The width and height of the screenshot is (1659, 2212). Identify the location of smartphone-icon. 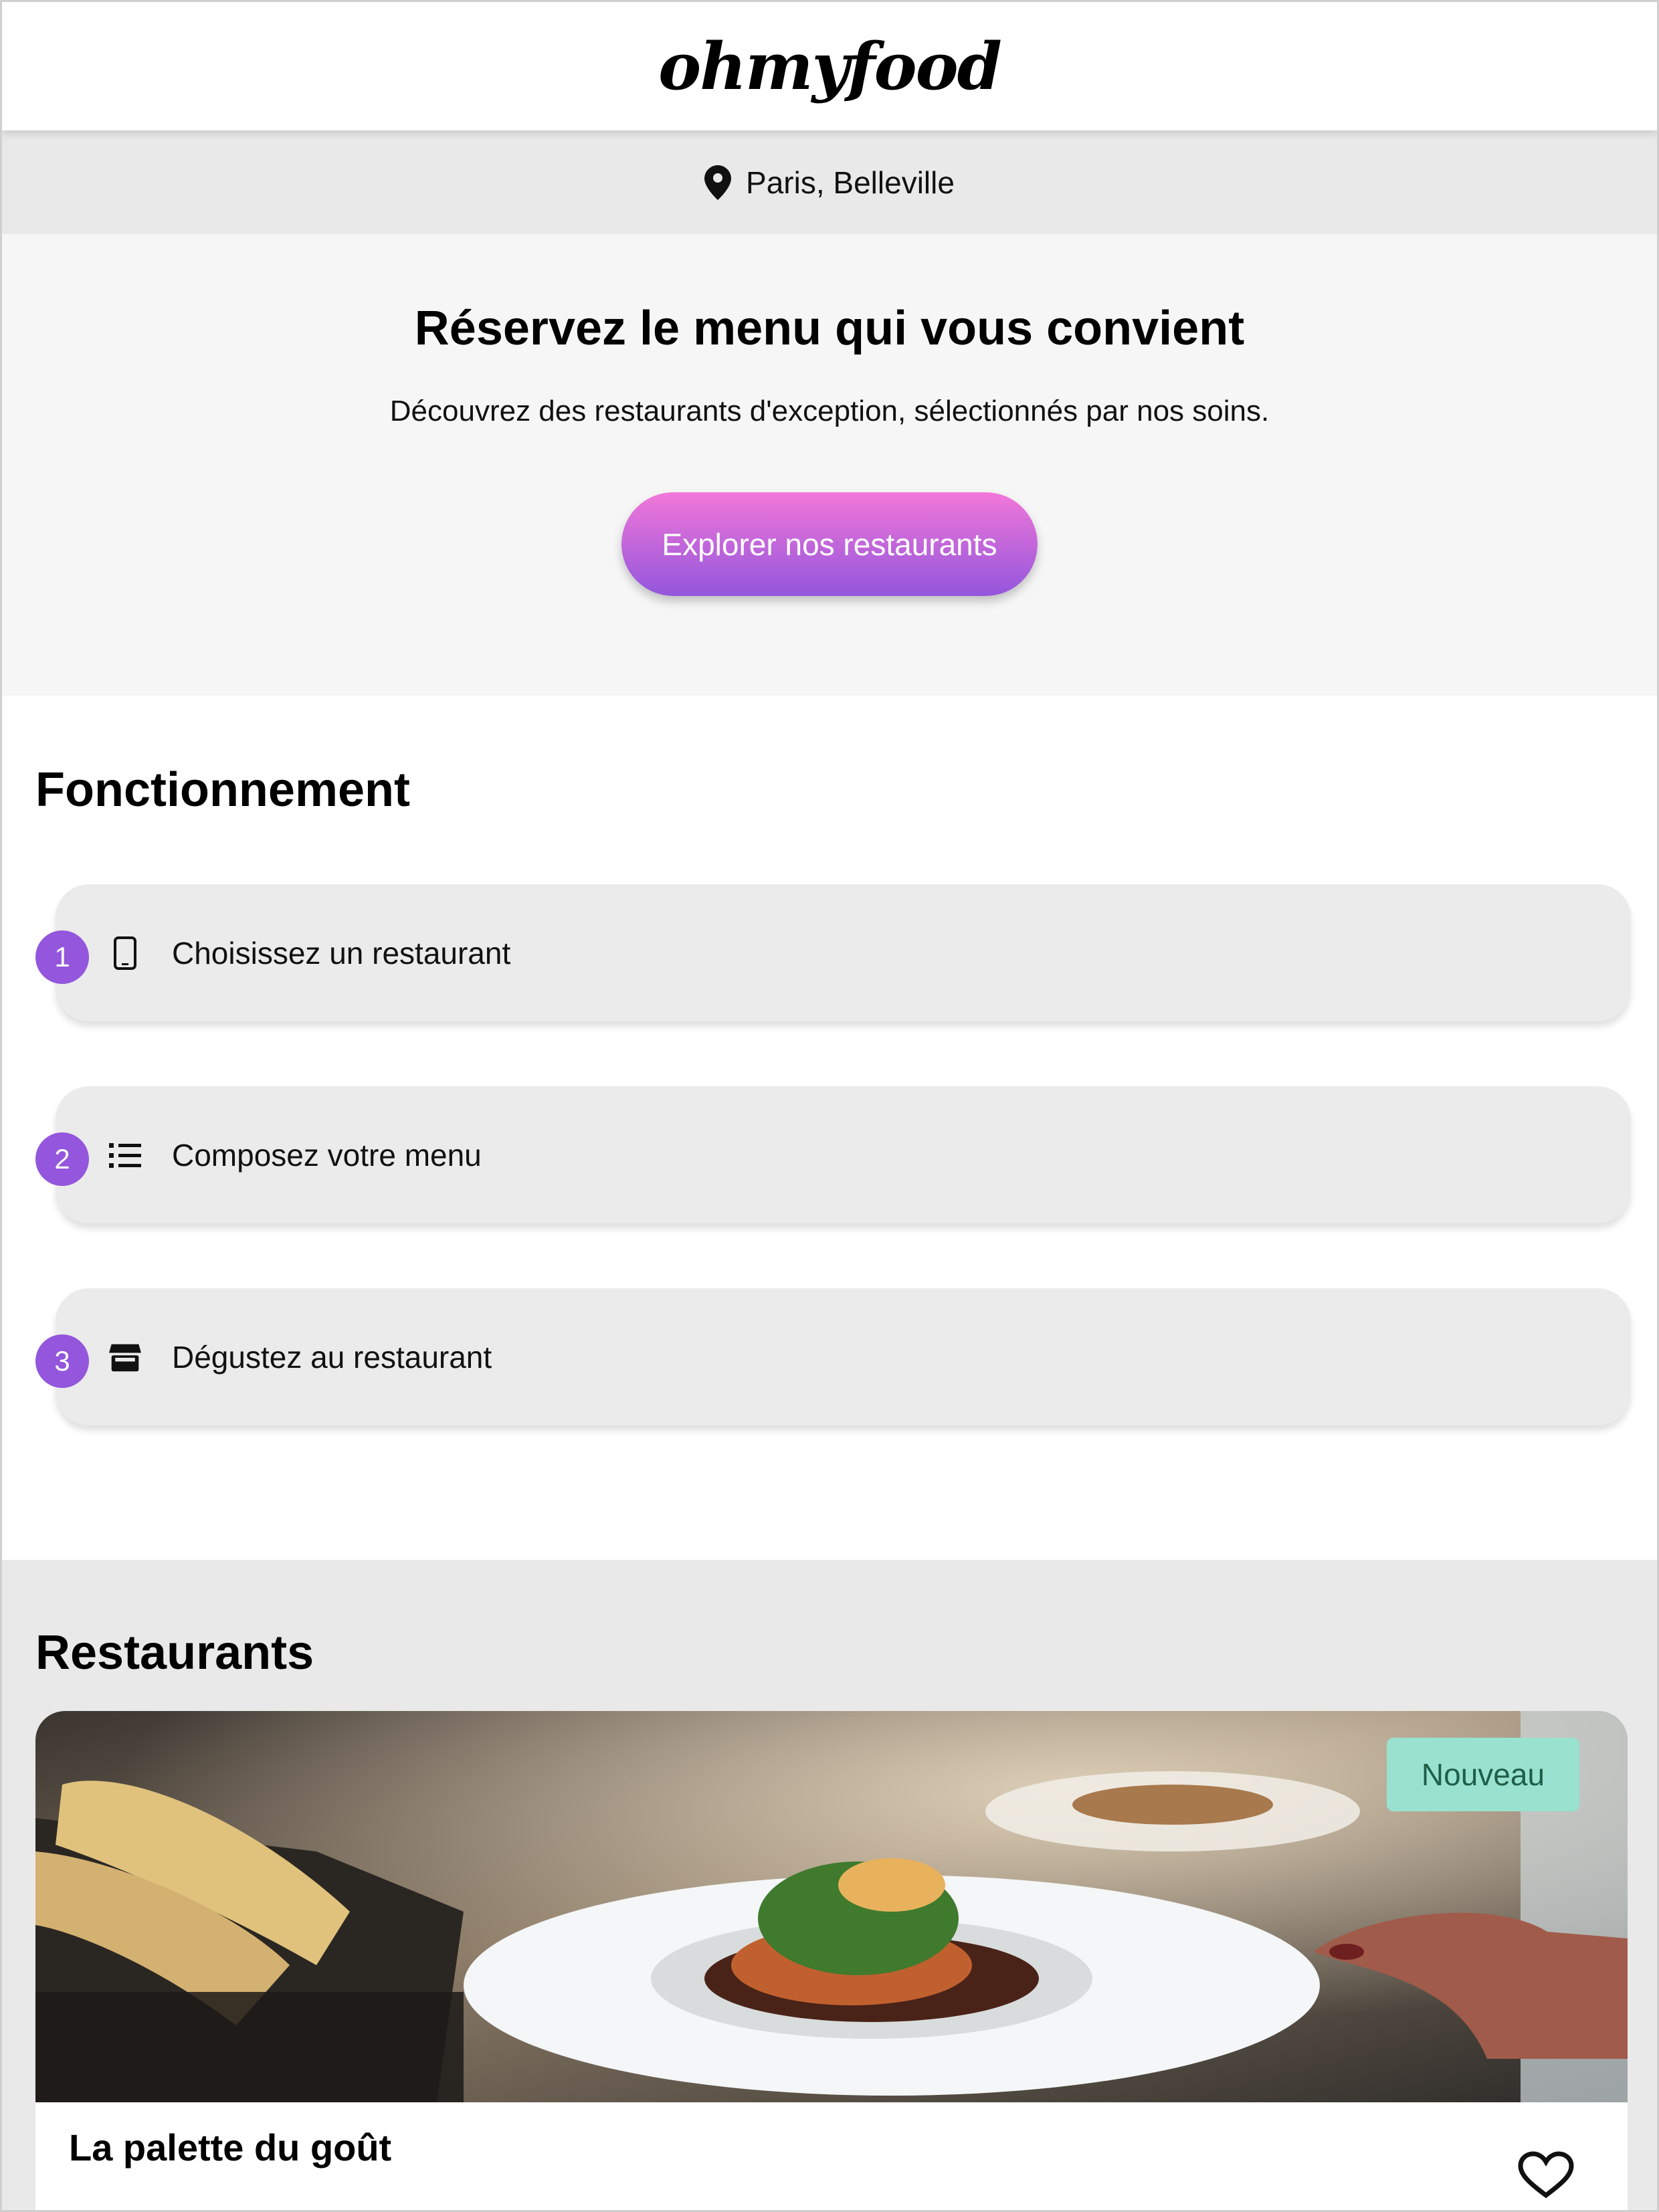
(125, 953).